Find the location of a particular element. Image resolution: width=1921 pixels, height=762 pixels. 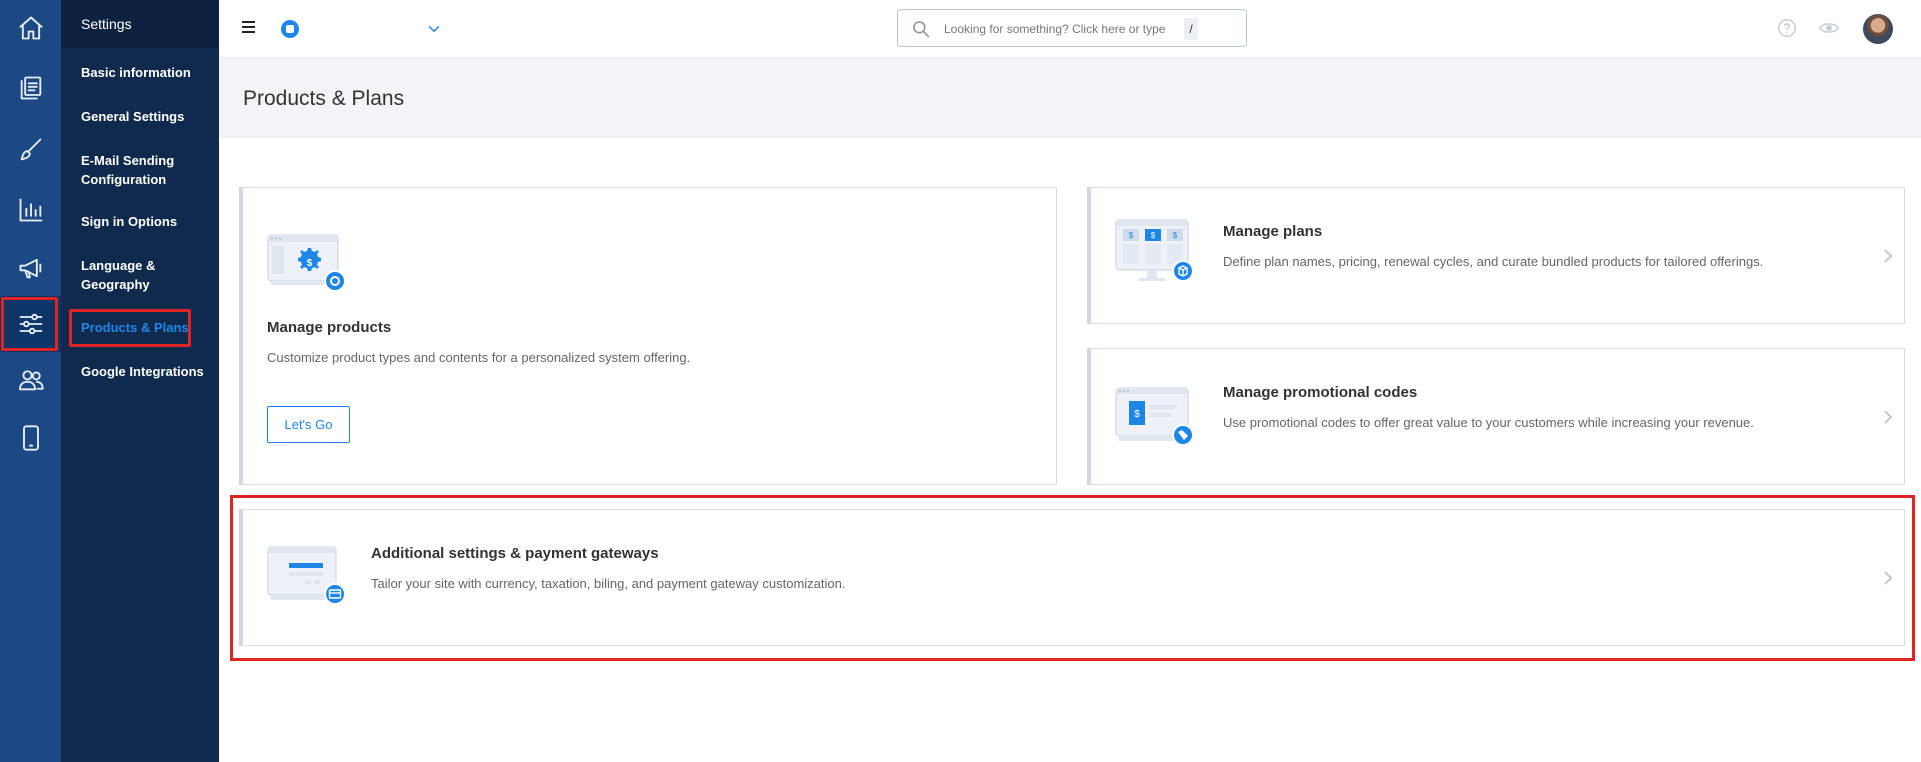

help-icon is located at coordinates (1787, 28).